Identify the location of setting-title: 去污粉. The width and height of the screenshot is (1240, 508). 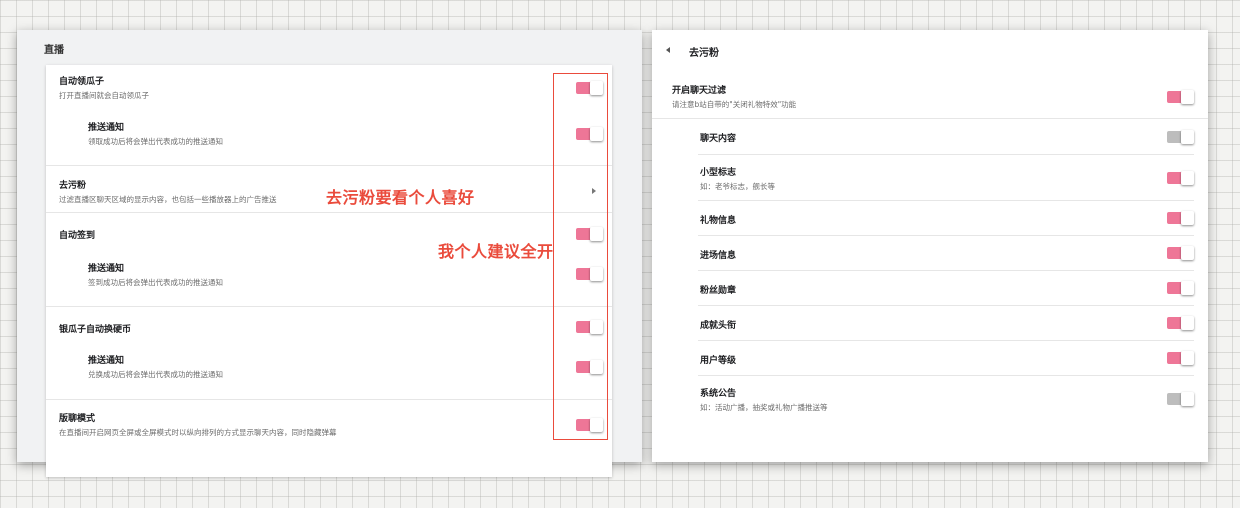
(73, 186).